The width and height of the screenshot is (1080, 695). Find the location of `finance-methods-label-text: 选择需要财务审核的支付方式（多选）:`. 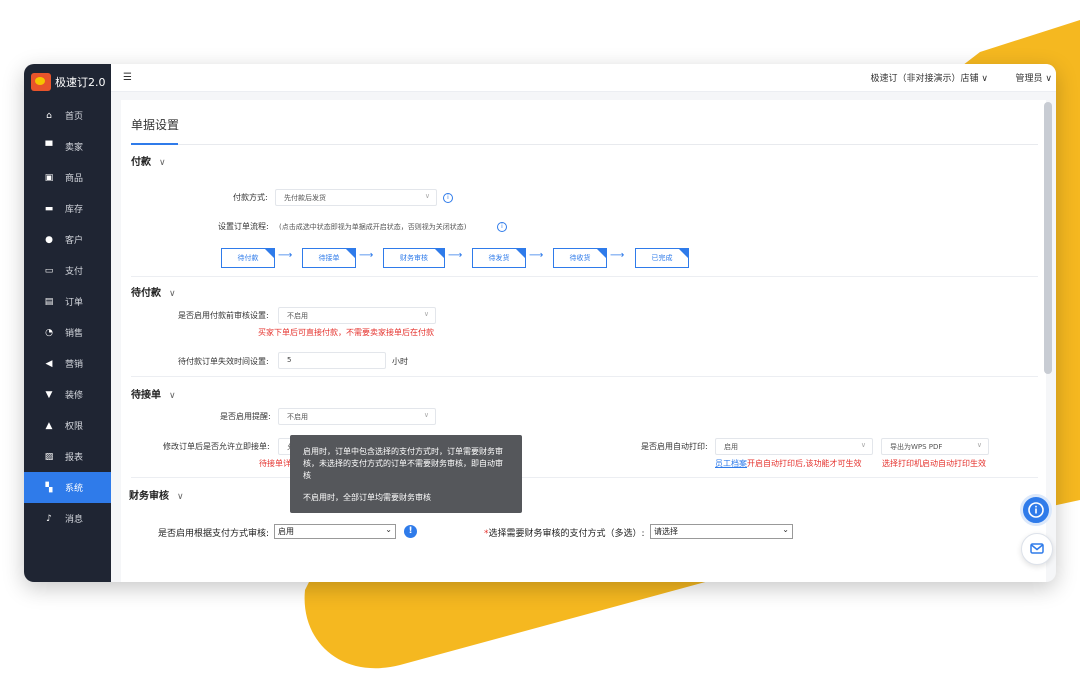

finance-methods-label-text: 选择需要财务审核的支付方式（多选）: is located at coordinates (566, 534).